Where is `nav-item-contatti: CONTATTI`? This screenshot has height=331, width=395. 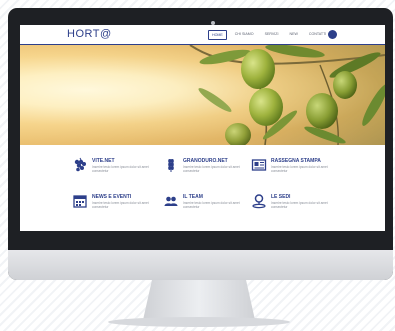 nav-item-contatti: CONTATTI is located at coordinates (317, 35).